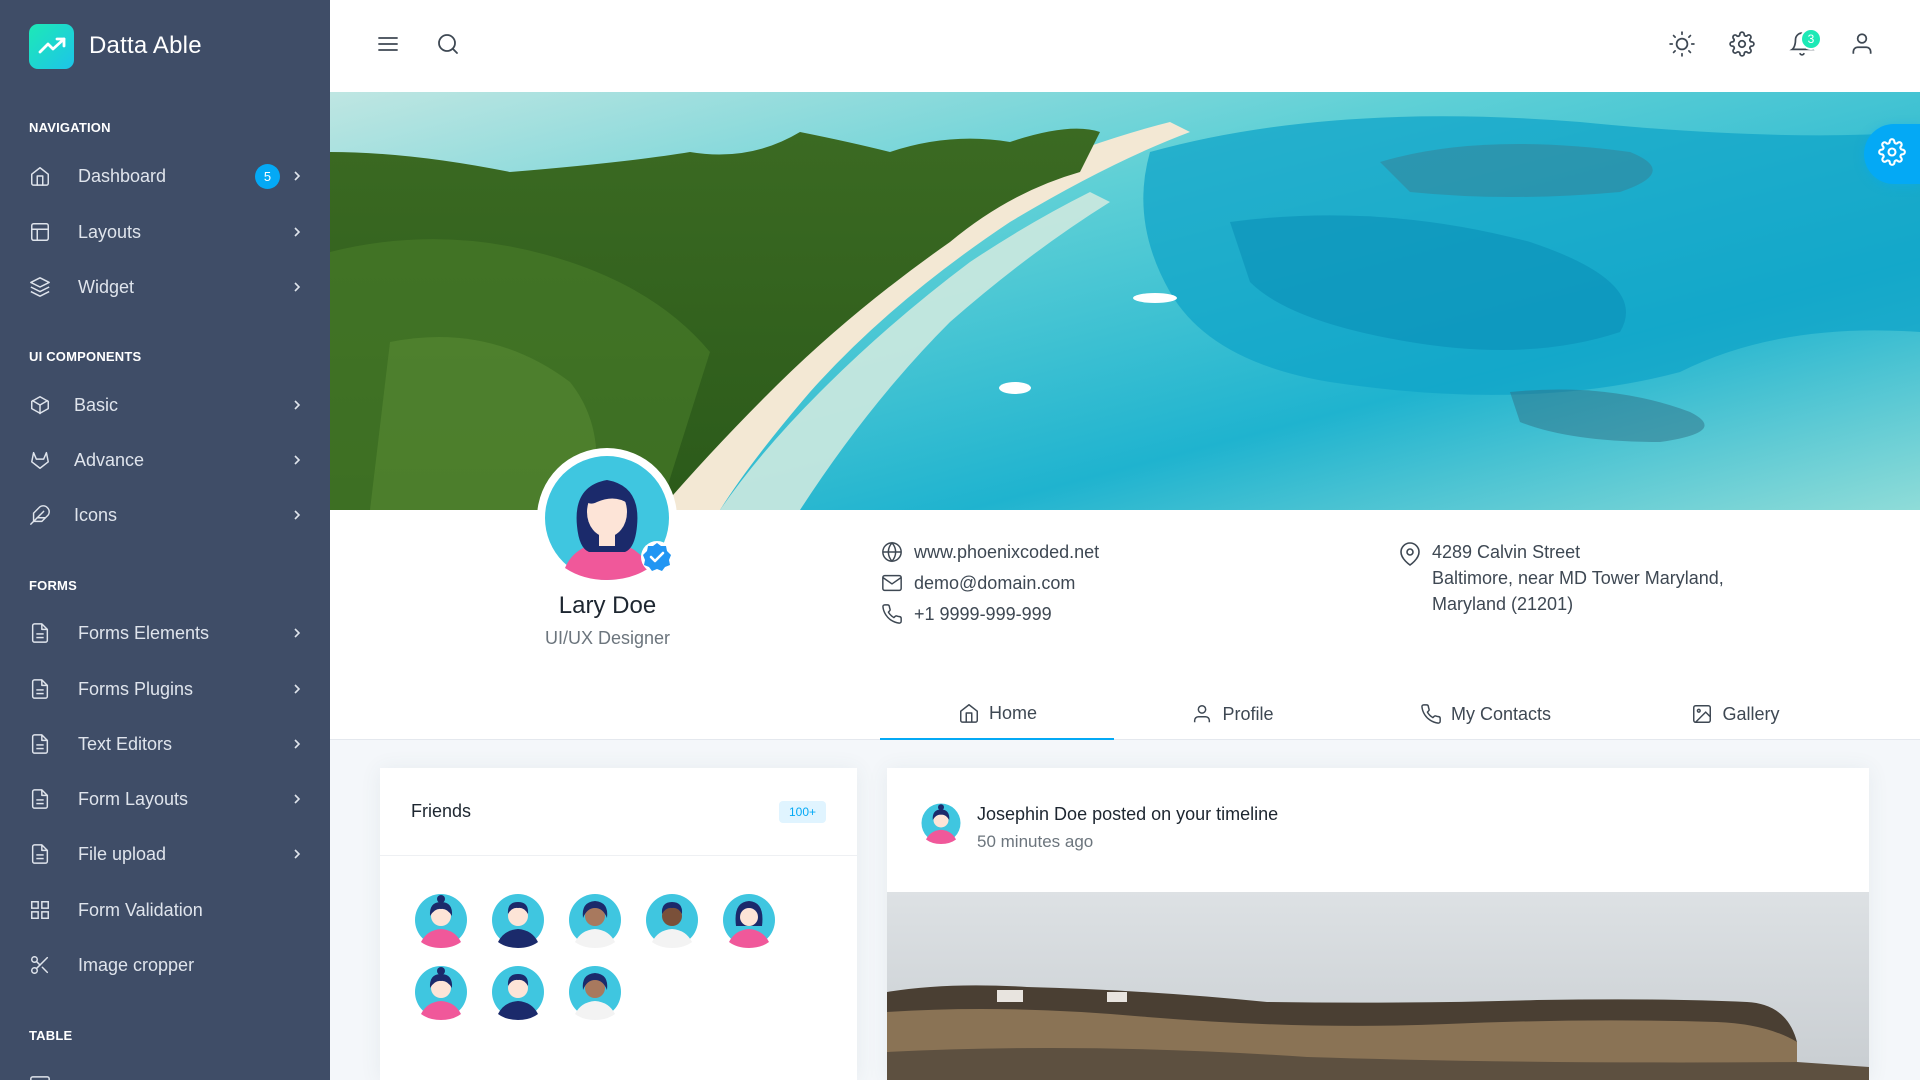 Image resolution: width=1920 pixels, height=1080 pixels. I want to click on sidebar-item-label: Layouts, so click(110, 231).